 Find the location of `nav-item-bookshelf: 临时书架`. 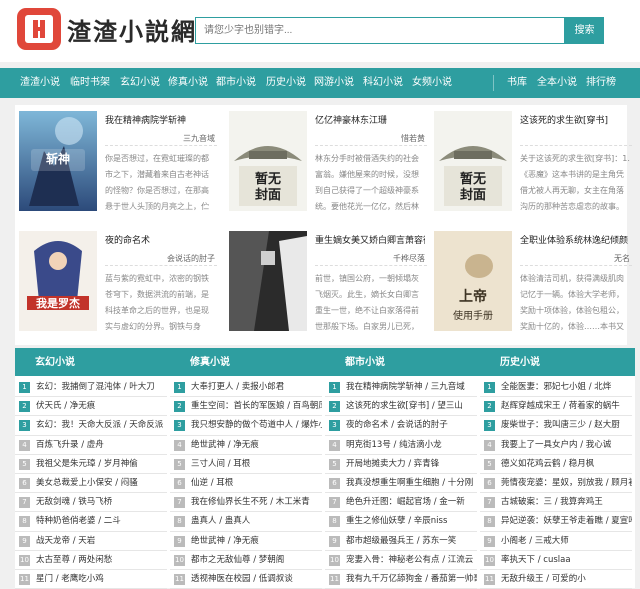

nav-item-bookshelf: 临时书架 is located at coordinates (90, 83).